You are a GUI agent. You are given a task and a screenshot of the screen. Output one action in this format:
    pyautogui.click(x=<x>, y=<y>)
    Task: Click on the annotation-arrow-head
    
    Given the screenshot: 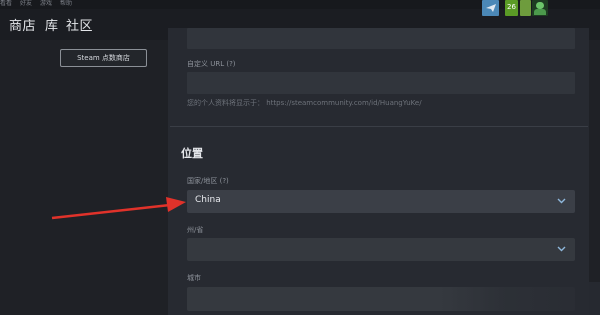 What is the action you would take?
    pyautogui.click(x=176, y=204)
    